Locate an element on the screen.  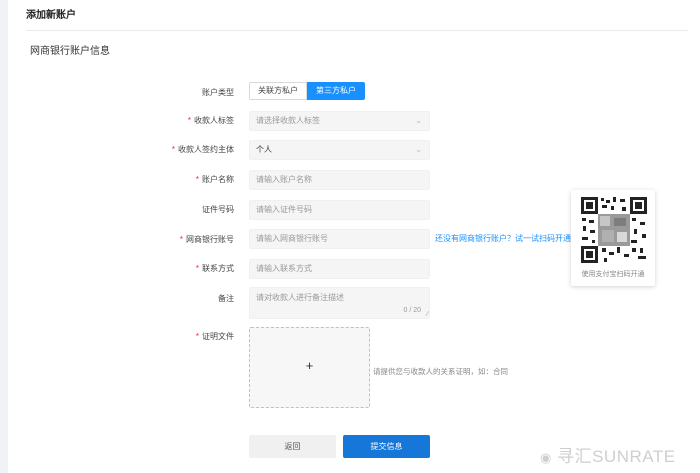
upload-hint: 请提供您与收款人的关系证明，如：合同 is located at coordinates (440, 371).